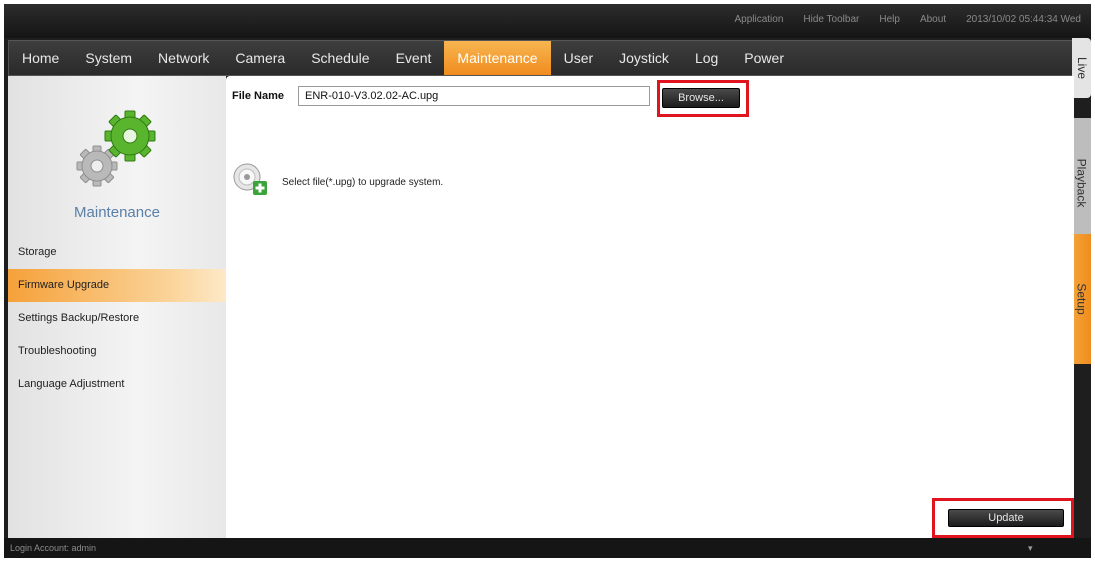 The width and height of the screenshot is (1095, 562). What do you see at coordinates (1030, 548) in the screenshot?
I see `speaker-icon: ▾` at bounding box center [1030, 548].